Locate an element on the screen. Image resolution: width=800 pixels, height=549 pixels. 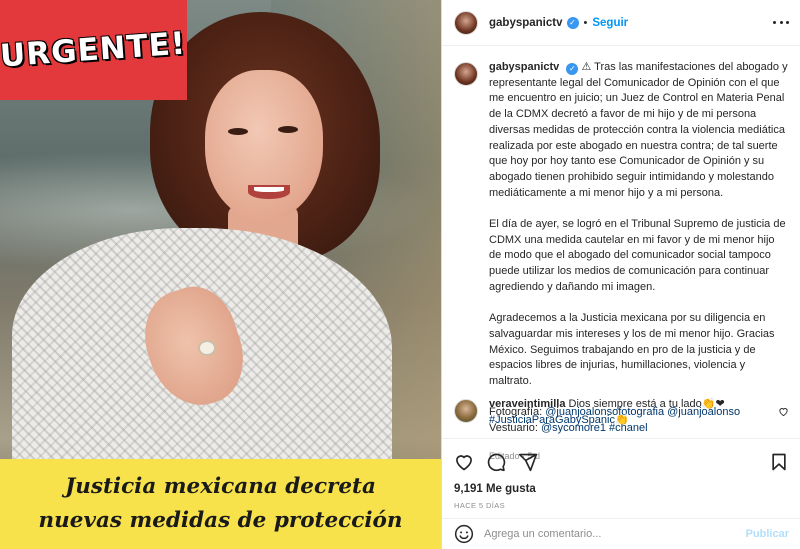
action-icons is located at coordinates (496, 462).